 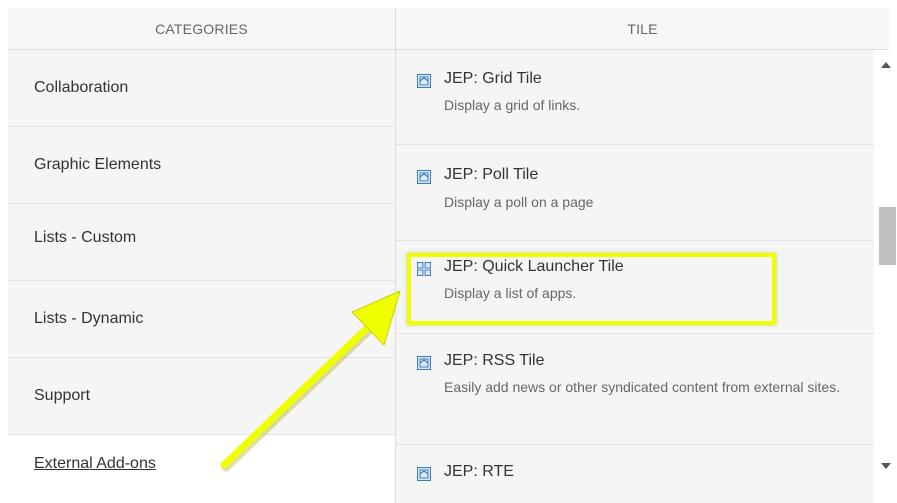 I want to click on tile-title: JEP: RTE, so click(x=479, y=471).